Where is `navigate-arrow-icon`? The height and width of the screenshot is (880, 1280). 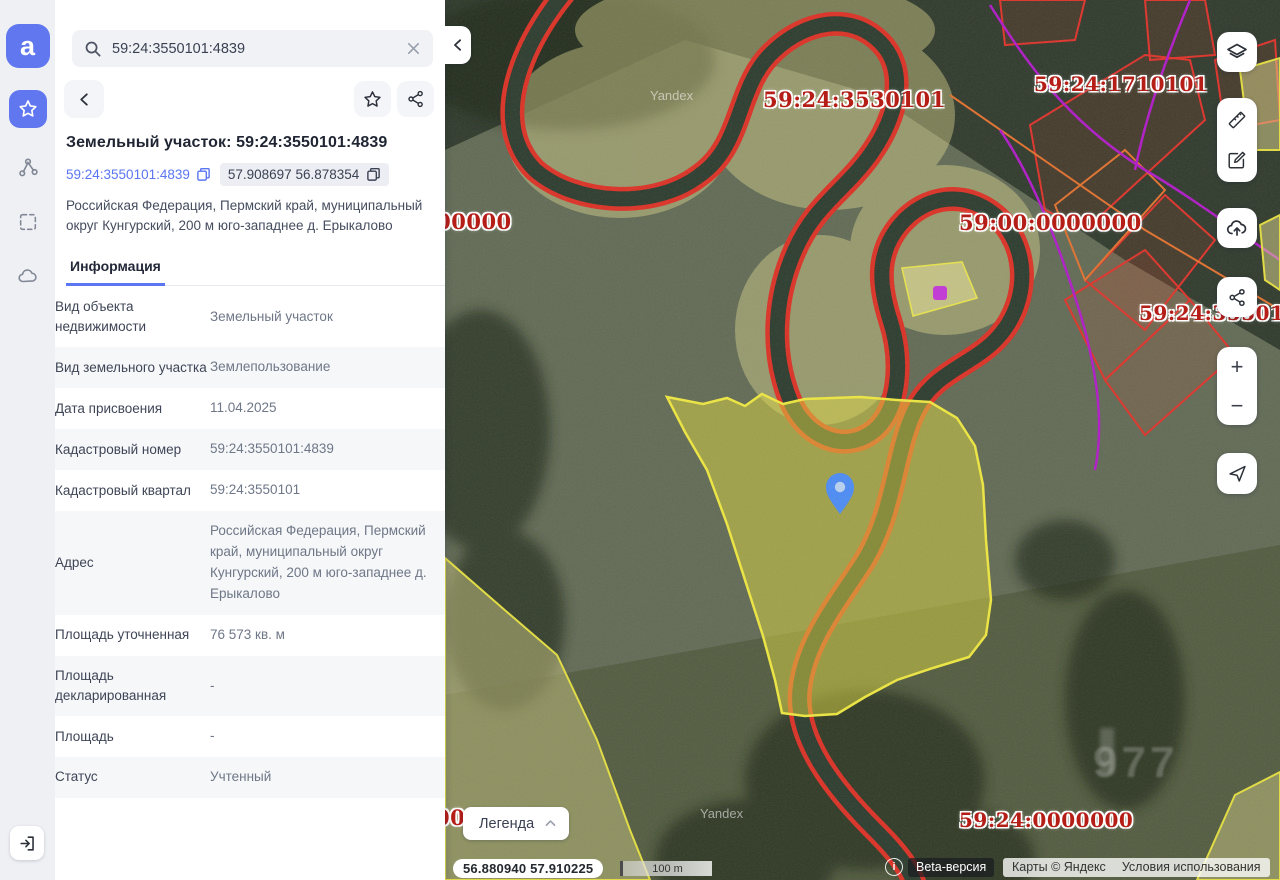 navigate-arrow-icon is located at coordinates (1237, 473).